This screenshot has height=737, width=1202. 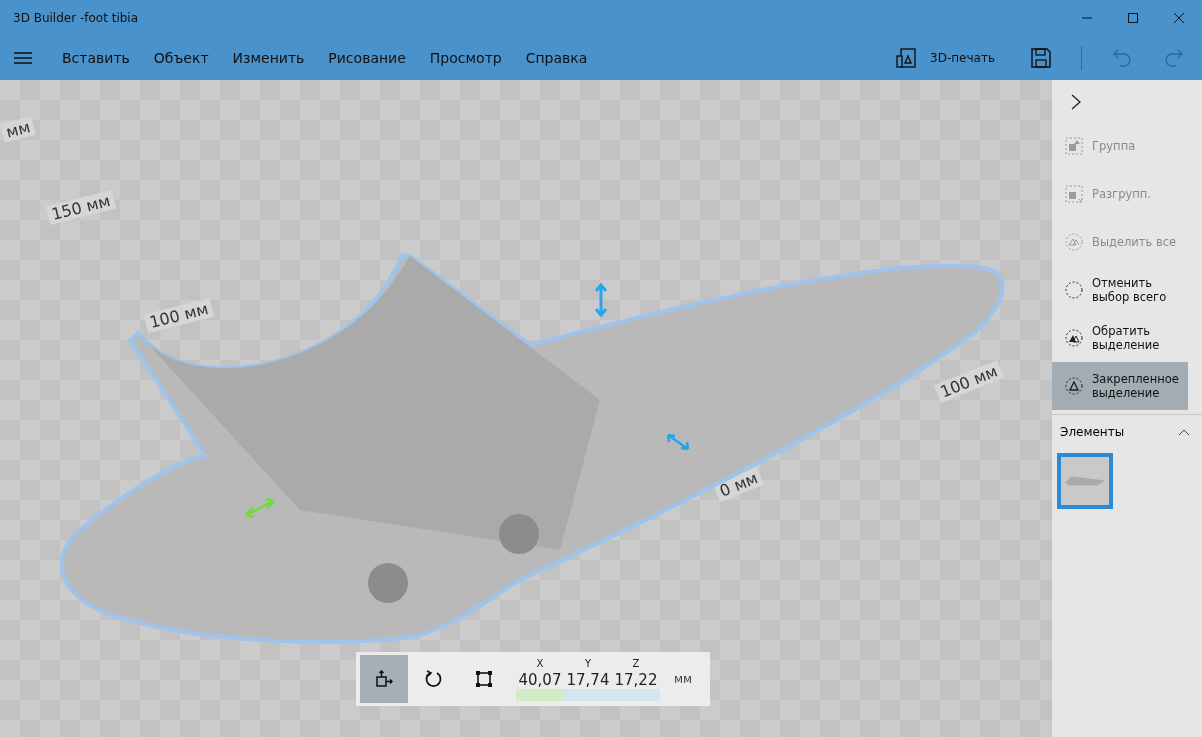 I want to click on select-all-icon, so click(x=1074, y=242).